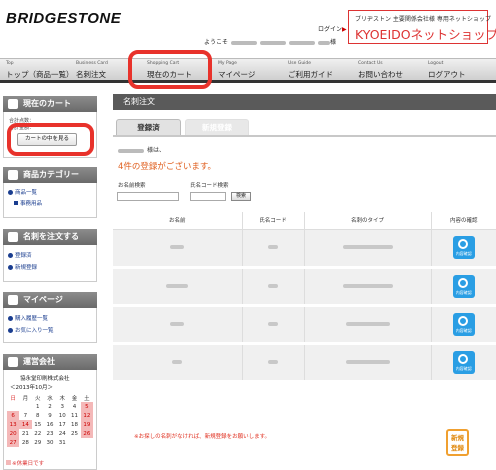  What do you see at coordinates (38, 424) in the screenshot?
I see `calendar-day: 15` at bounding box center [38, 424].